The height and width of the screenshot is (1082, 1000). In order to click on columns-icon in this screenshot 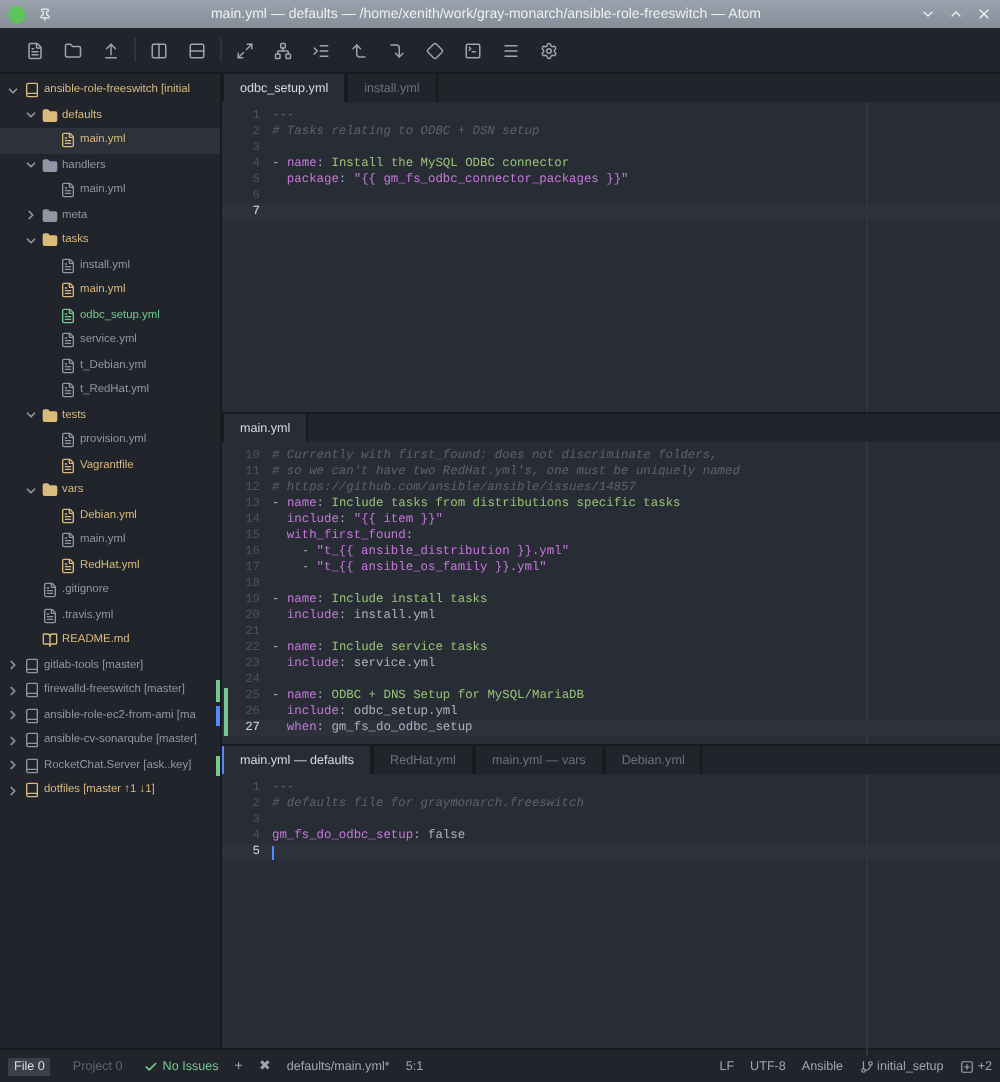, I will do `click(159, 50)`.